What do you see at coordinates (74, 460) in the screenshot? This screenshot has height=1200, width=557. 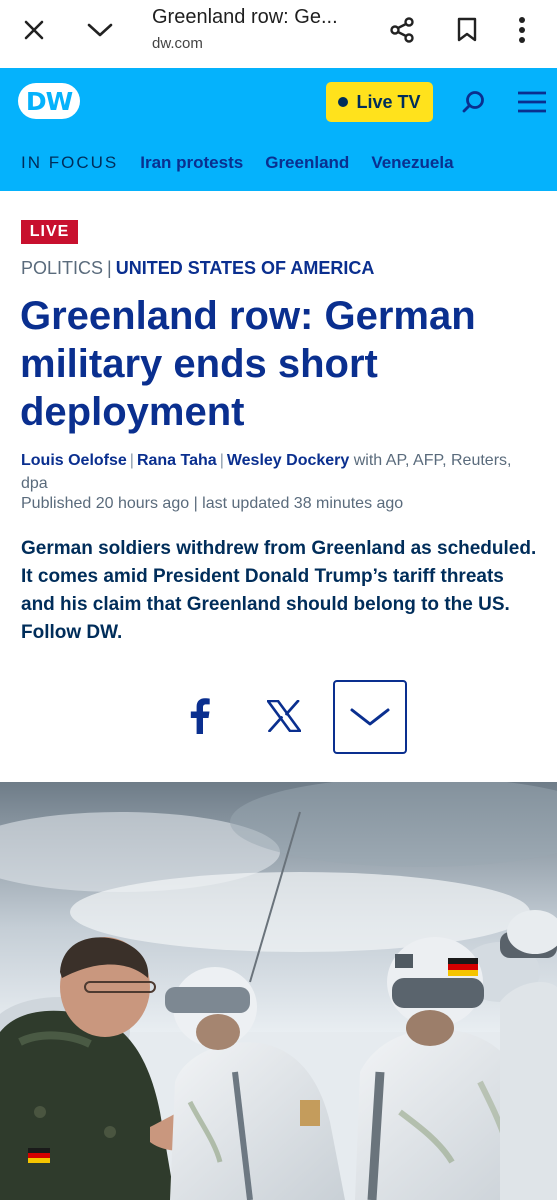 I see `author-link: Louis Oelofse` at bounding box center [74, 460].